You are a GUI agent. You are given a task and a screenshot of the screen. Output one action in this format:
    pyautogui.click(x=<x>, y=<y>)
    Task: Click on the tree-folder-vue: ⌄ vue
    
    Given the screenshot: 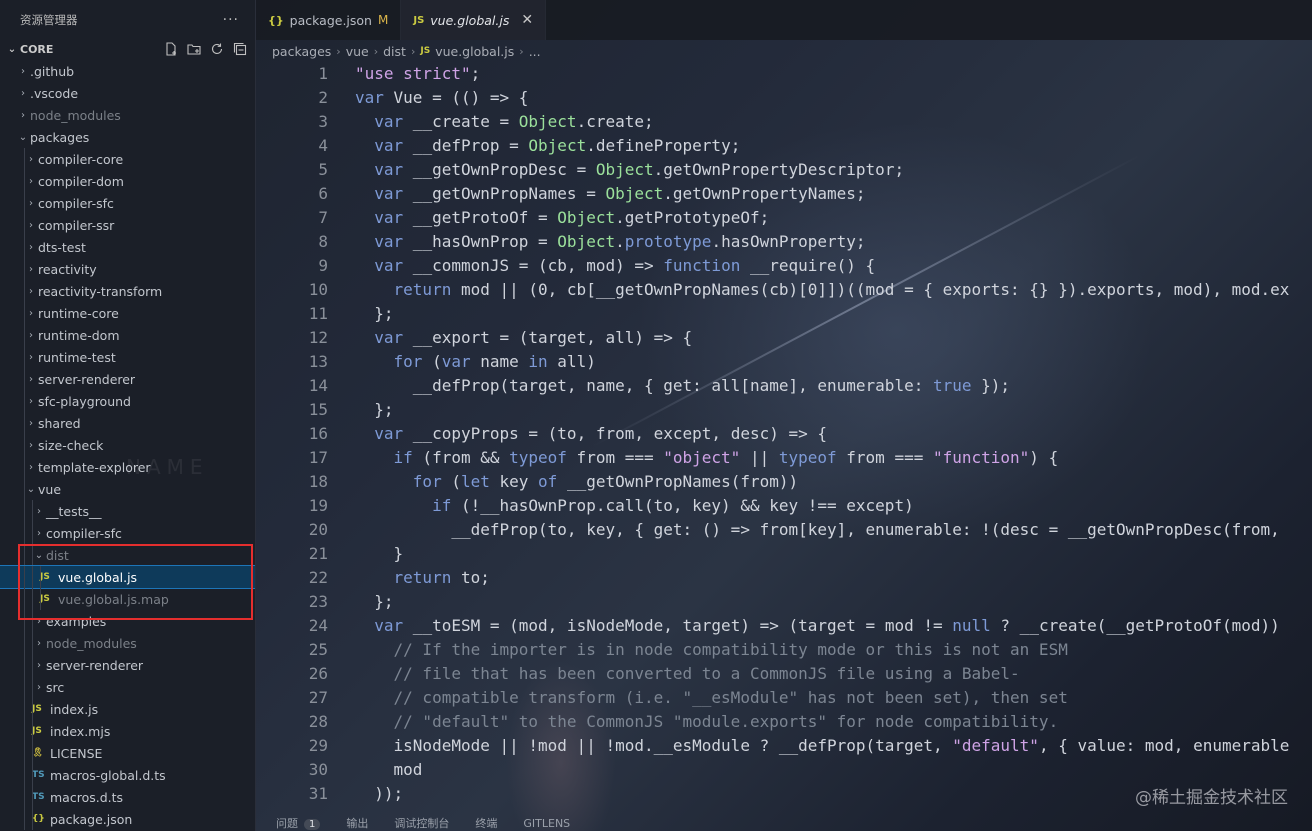 What is the action you would take?
    pyautogui.click(x=127, y=489)
    